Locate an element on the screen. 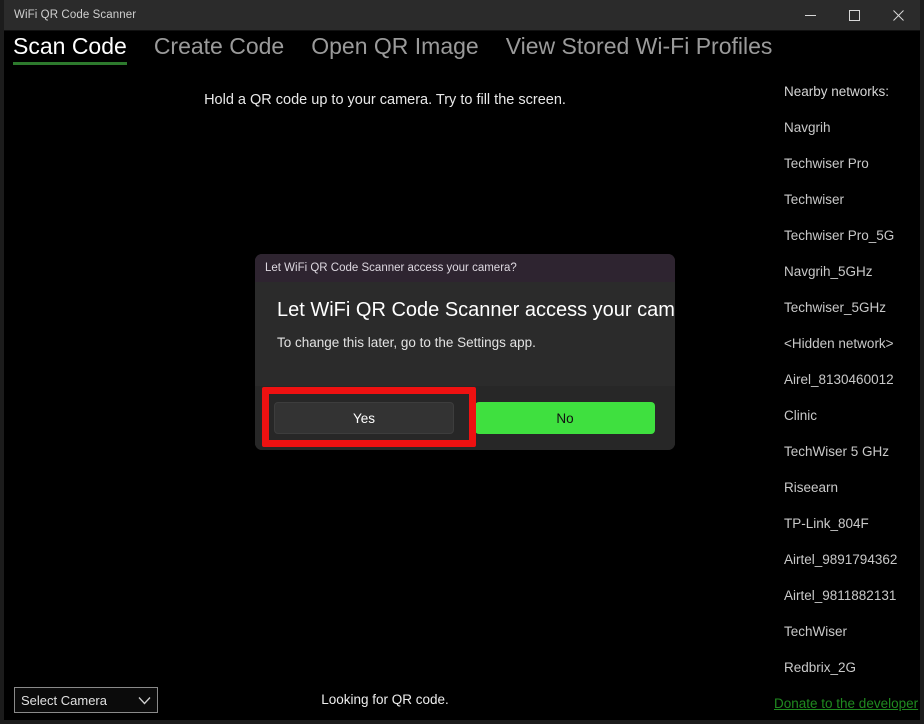 This screenshot has width=924, height=724. window-title-bar: WiFi QR Code Scanner is located at coordinates (462, 15).